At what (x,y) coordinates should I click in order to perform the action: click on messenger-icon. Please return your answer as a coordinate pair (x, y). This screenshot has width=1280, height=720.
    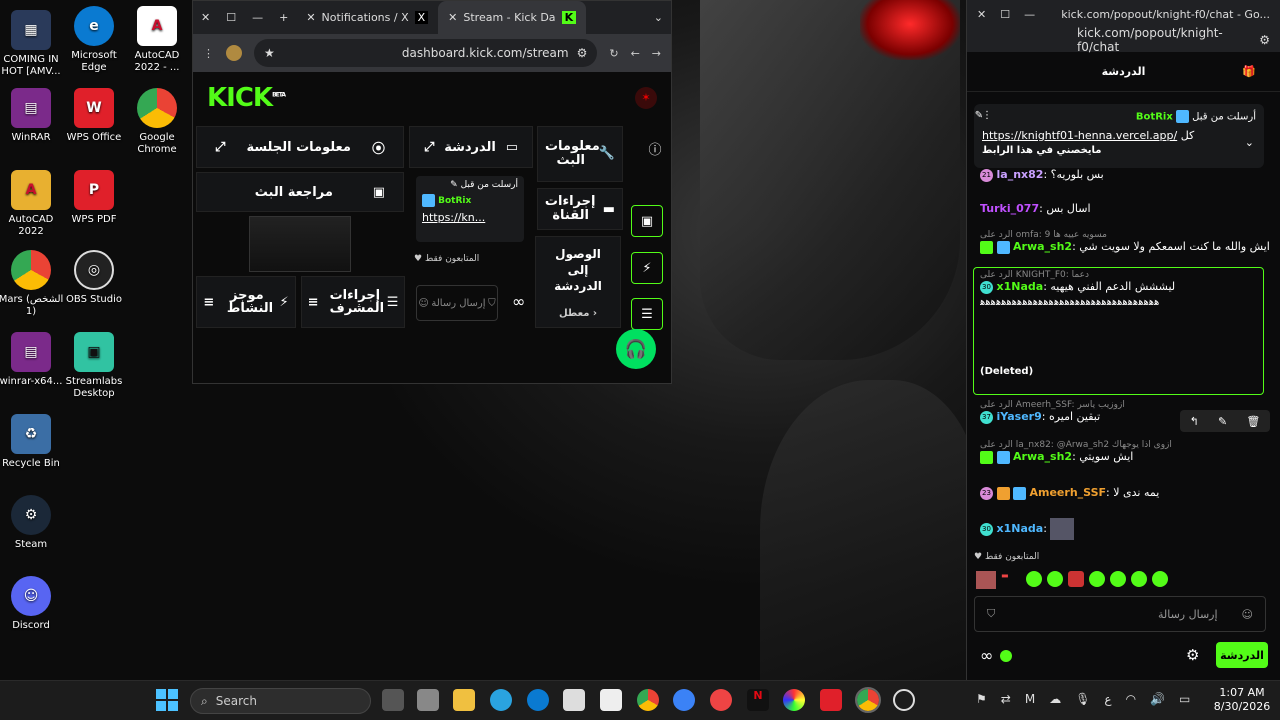
    Looking at the image, I should click on (684, 700).